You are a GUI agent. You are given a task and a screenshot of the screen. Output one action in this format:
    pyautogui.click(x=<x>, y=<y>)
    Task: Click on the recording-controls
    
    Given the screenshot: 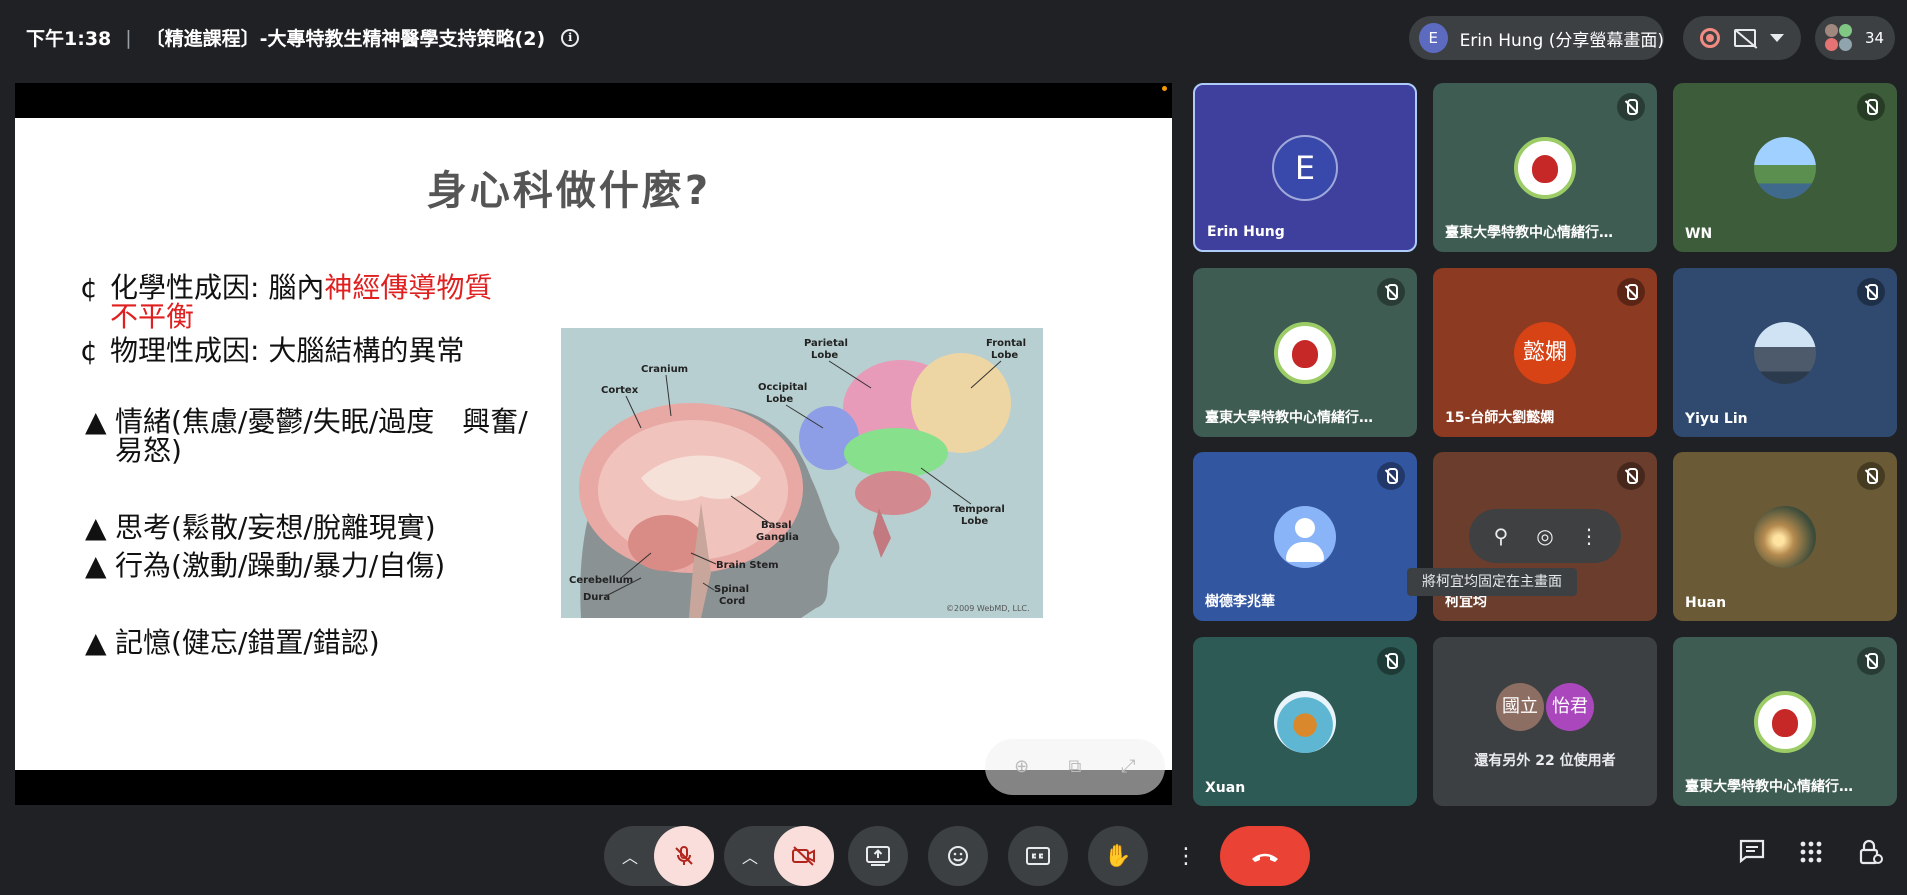 What is the action you would take?
    pyautogui.click(x=1742, y=38)
    